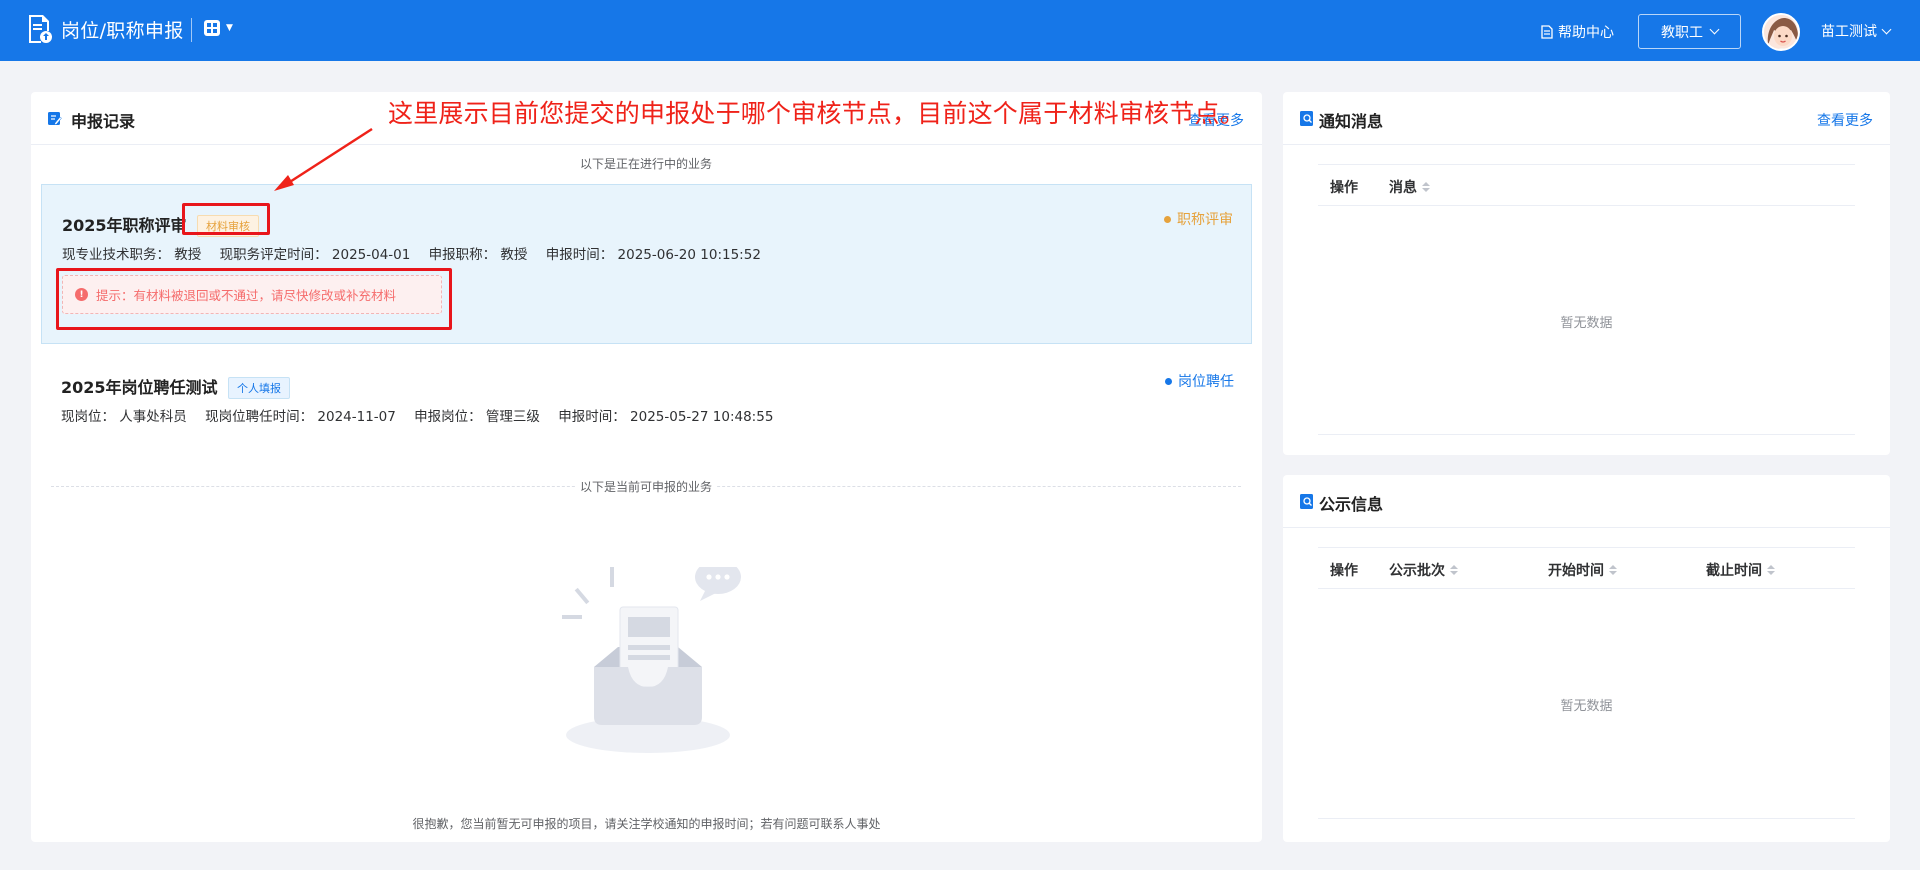  Describe the element at coordinates (1351, 504) in the screenshot. I see `public-panel-title: 公示信息` at that location.